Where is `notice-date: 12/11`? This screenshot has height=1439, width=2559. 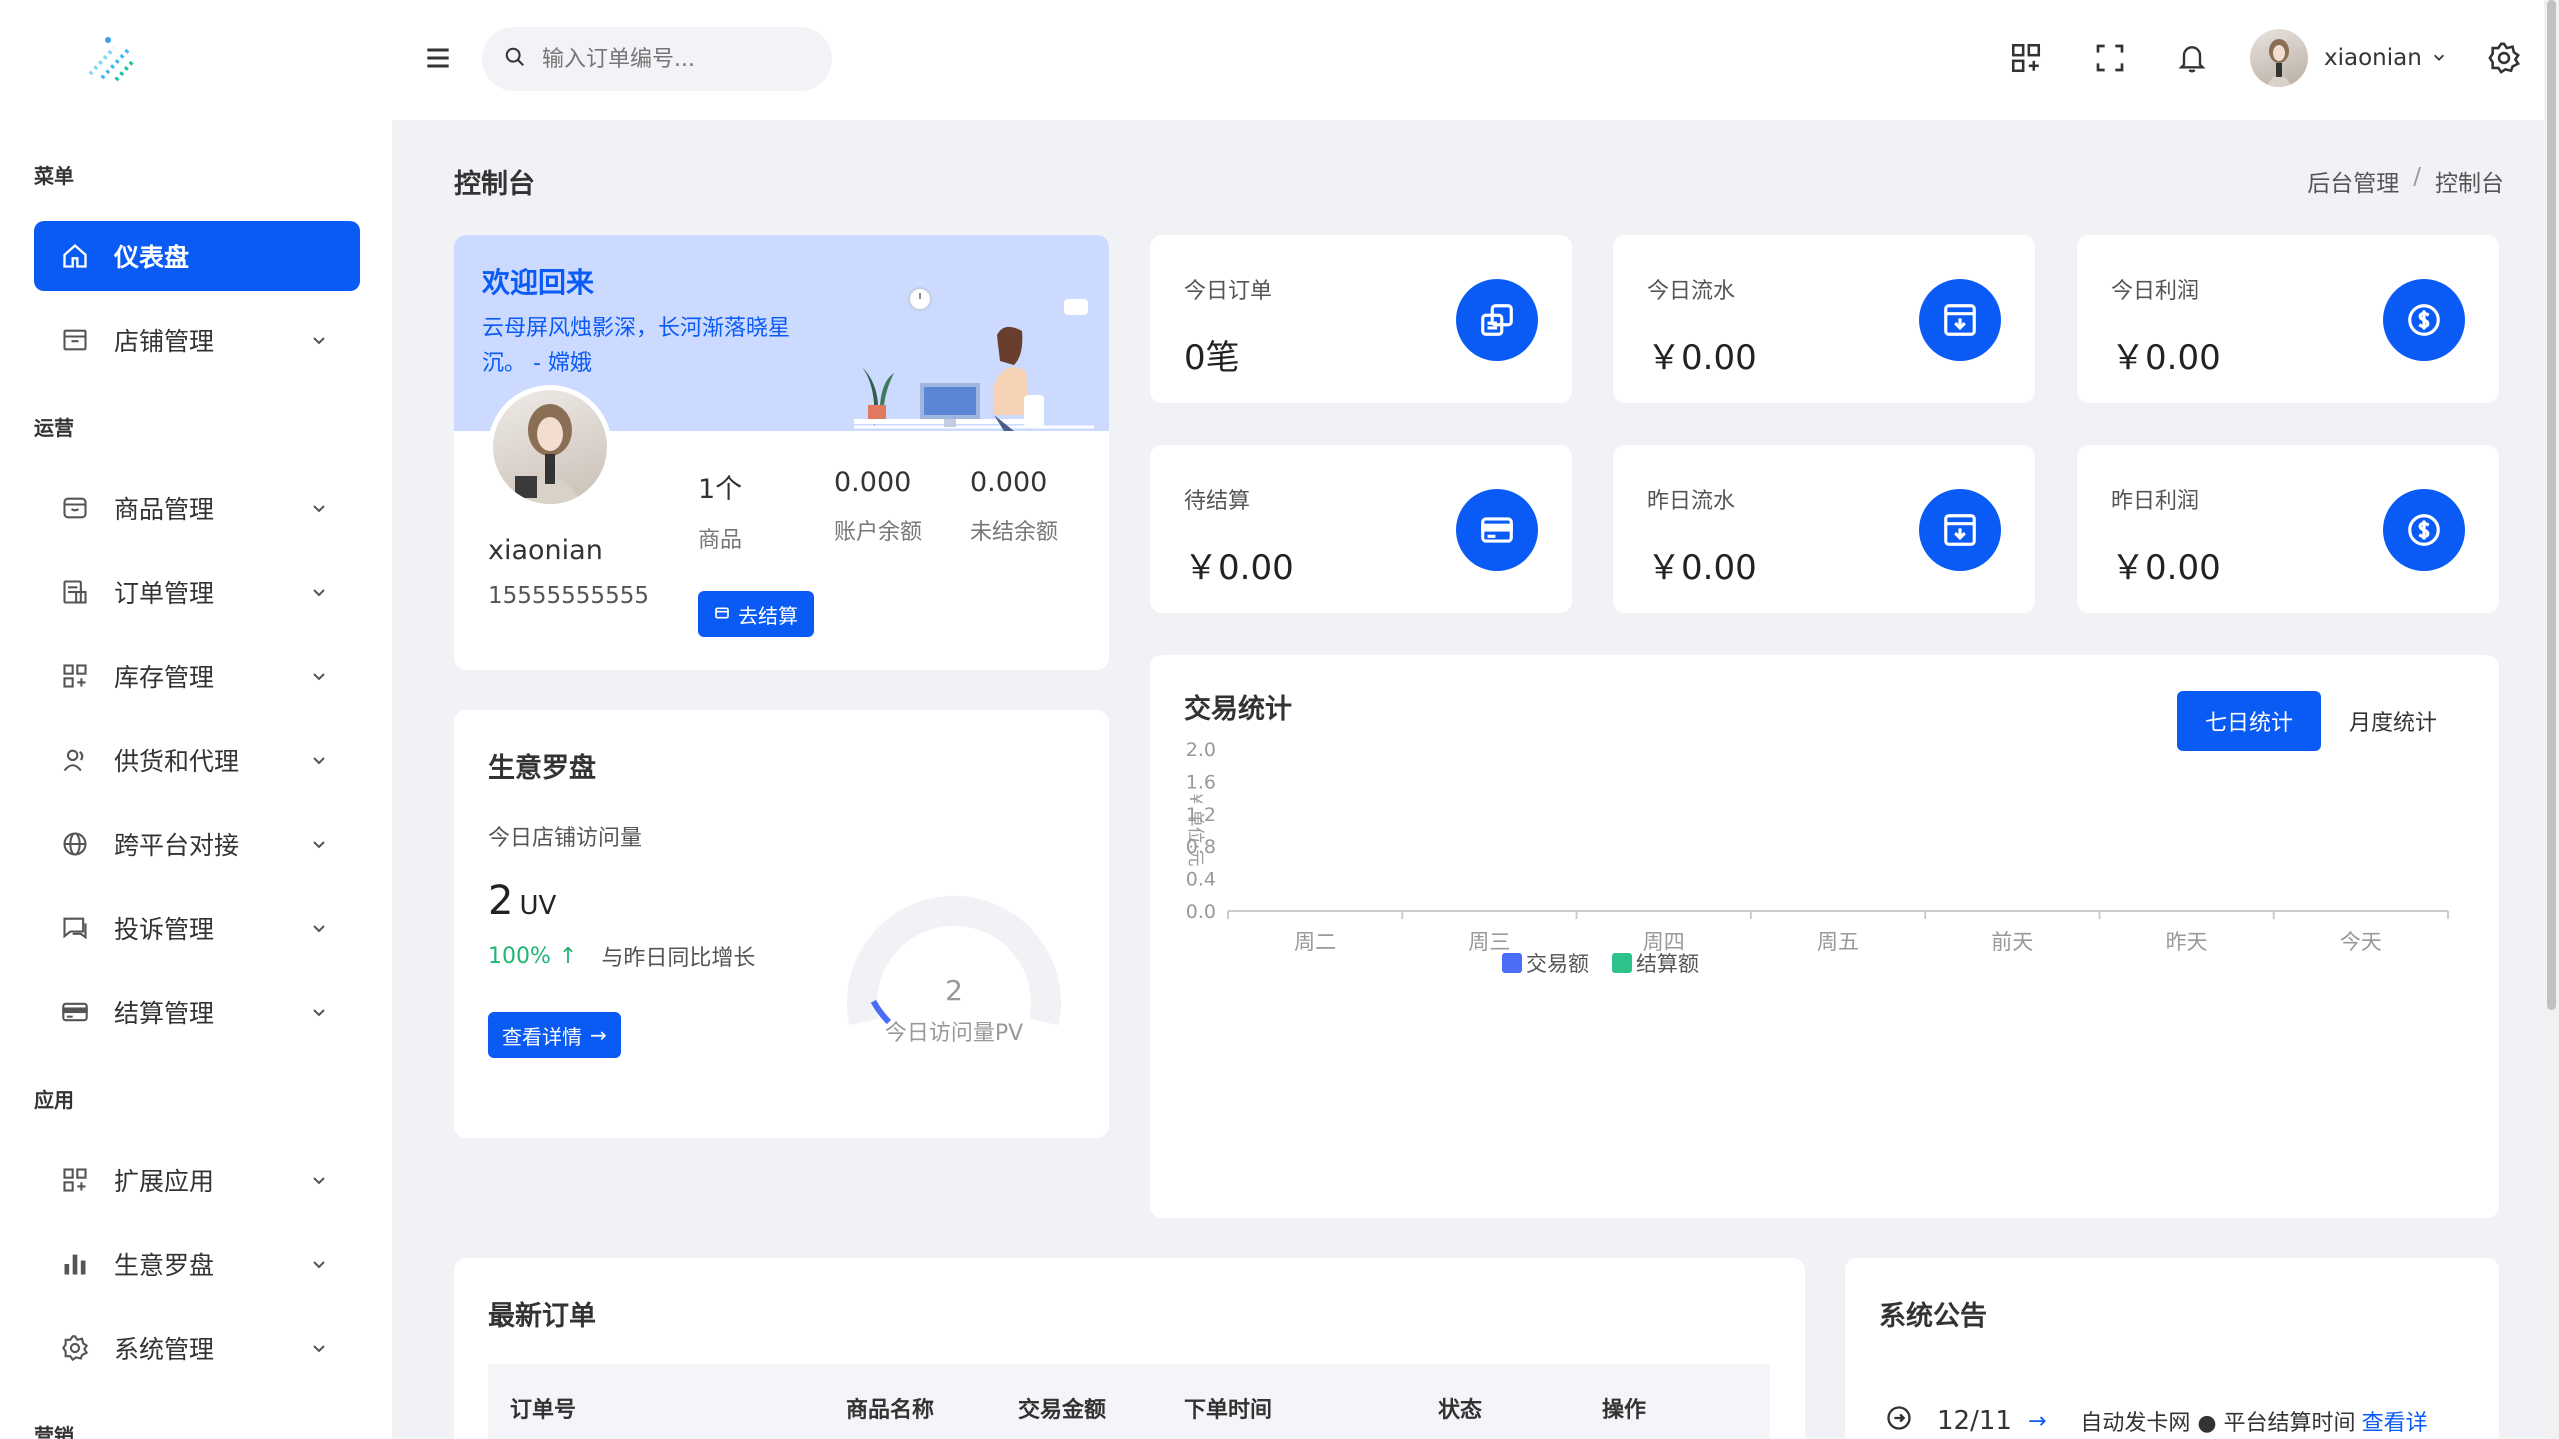 notice-date: 12/11 is located at coordinates (1974, 1421).